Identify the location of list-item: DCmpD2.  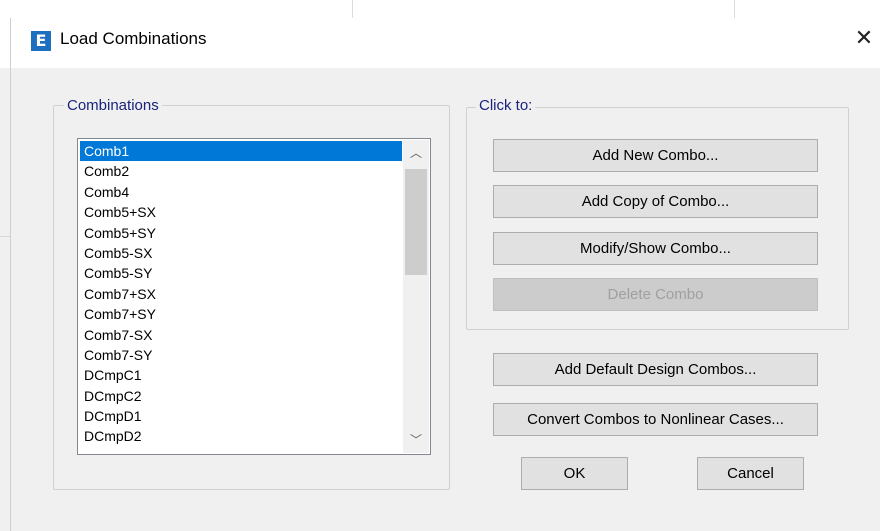
(241, 436).